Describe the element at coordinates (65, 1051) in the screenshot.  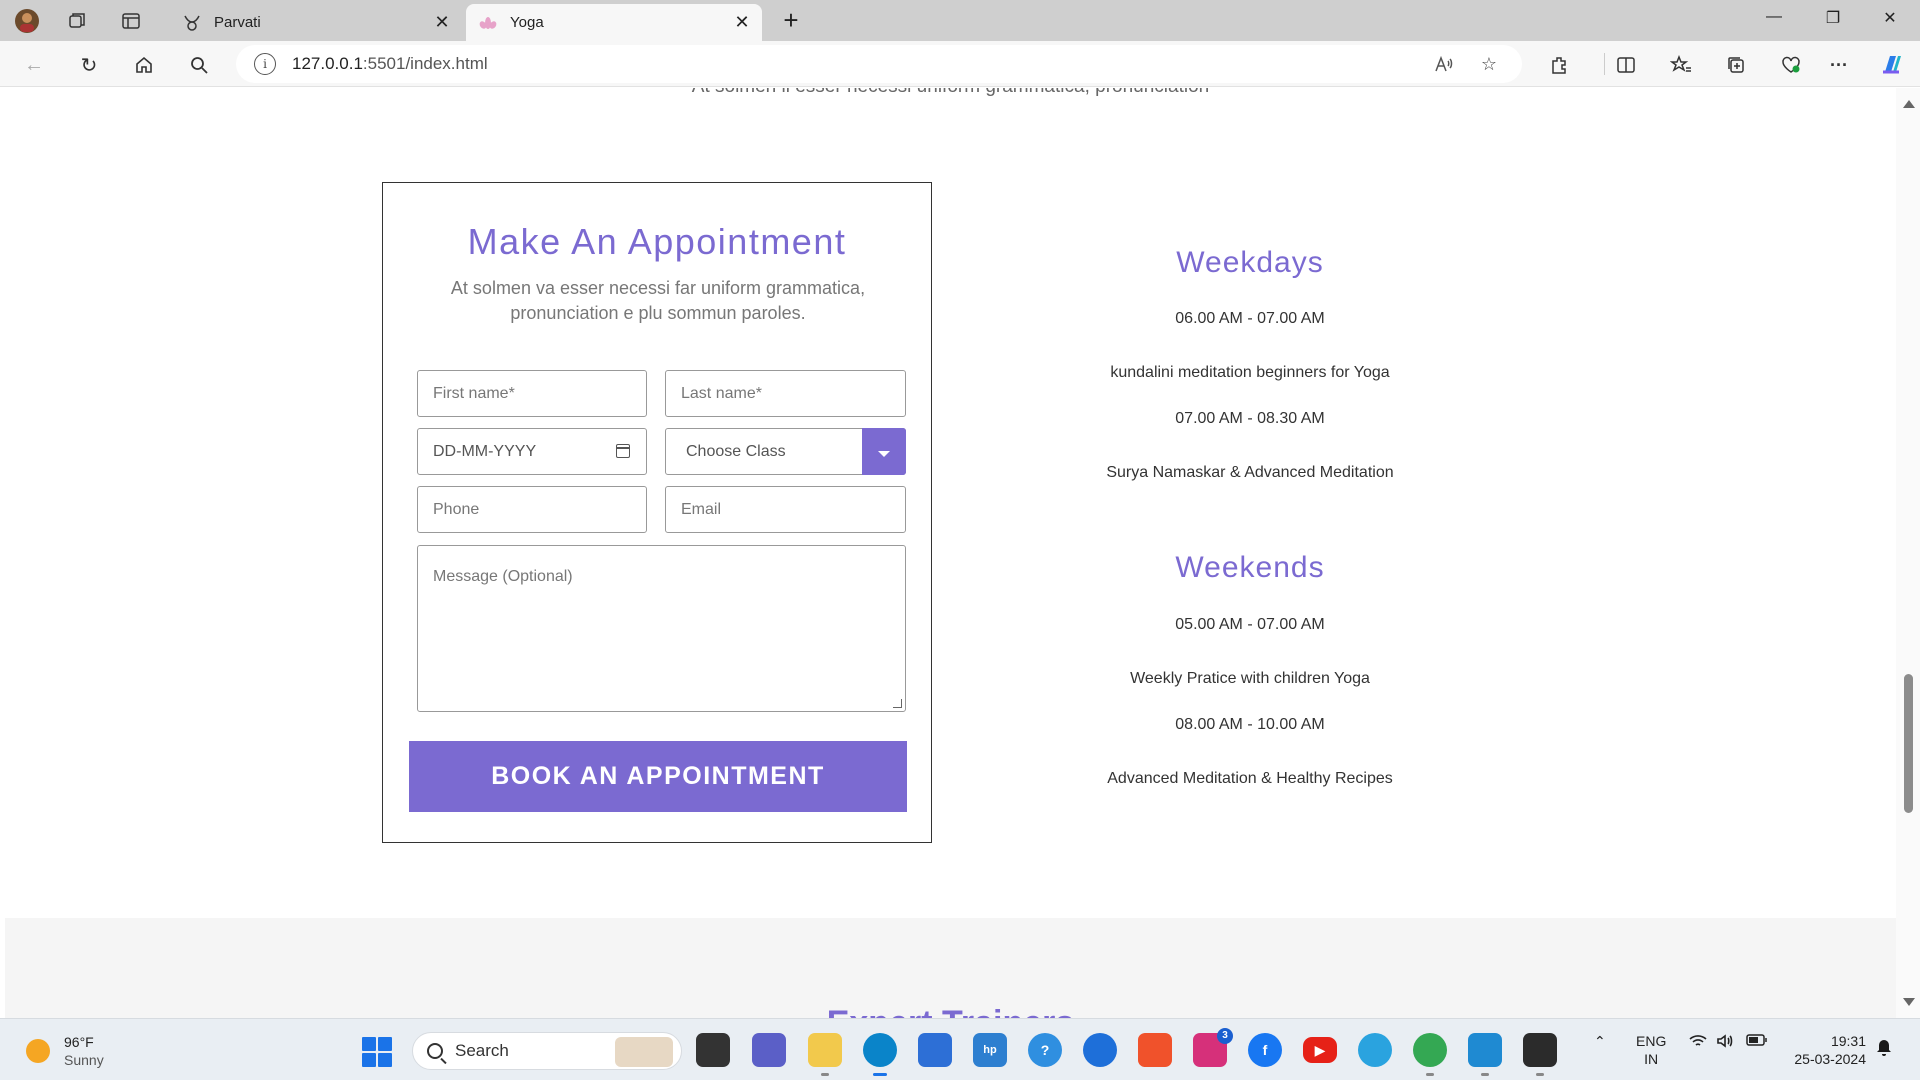
I see `weather-widget: 96°F Sunny` at that location.